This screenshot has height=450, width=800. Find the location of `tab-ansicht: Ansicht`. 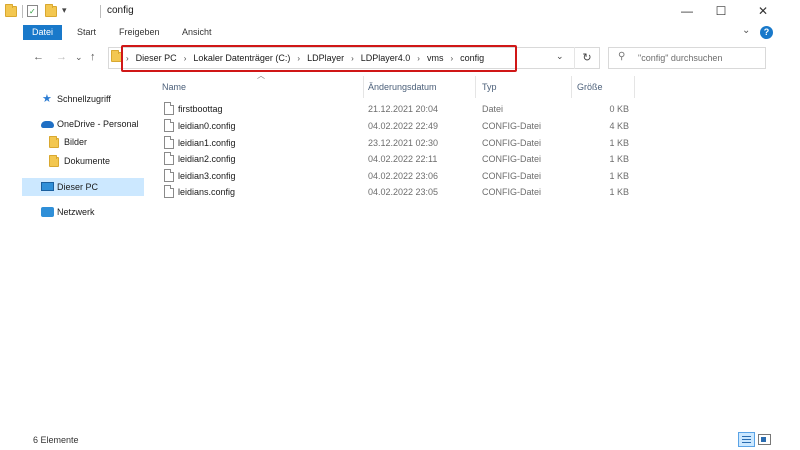

tab-ansicht: Ansicht is located at coordinates (197, 32).